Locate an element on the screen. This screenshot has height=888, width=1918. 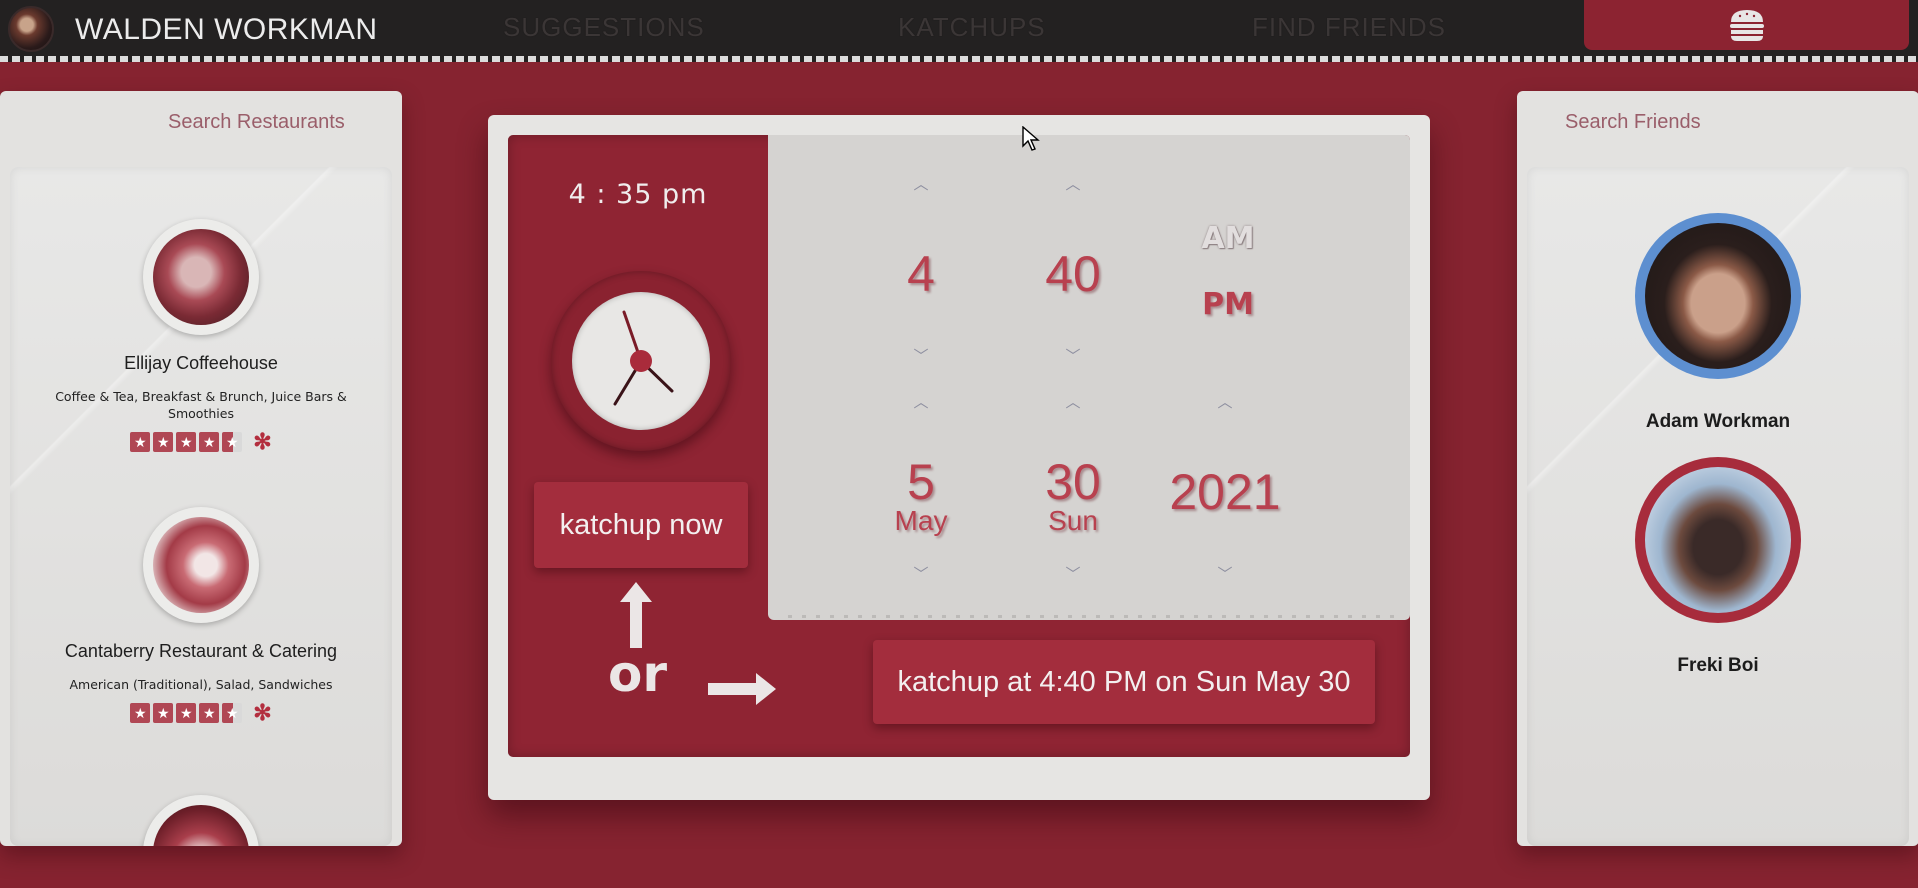
month-name: May is located at coordinates (921, 520).